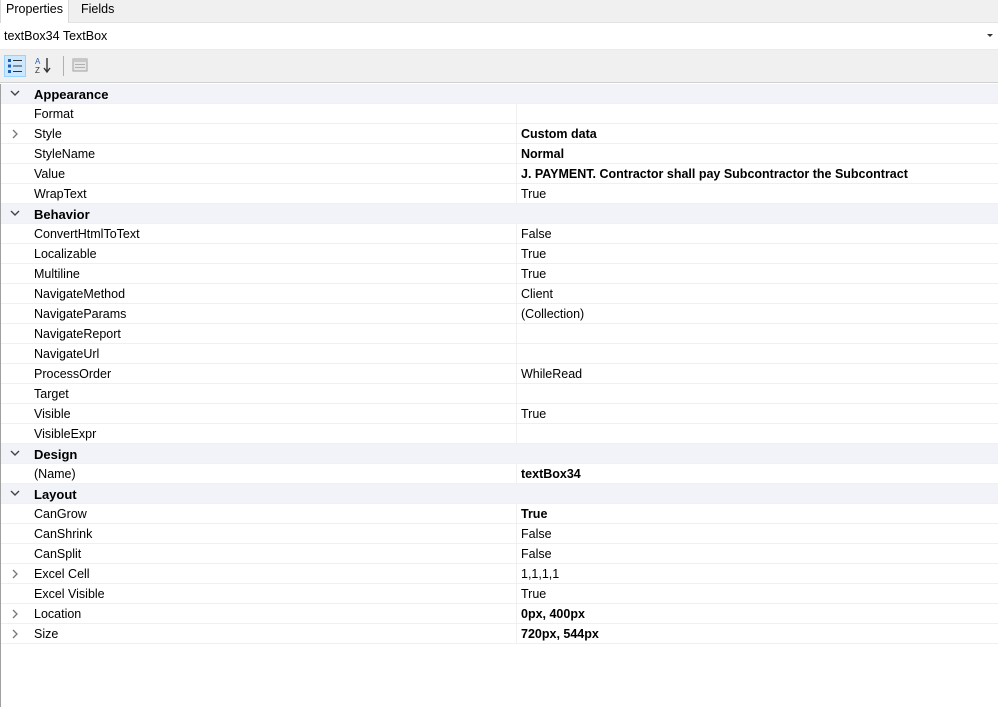  What do you see at coordinates (759, 574) in the screenshot?
I see `property-value: 1,1,1,1` at bounding box center [759, 574].